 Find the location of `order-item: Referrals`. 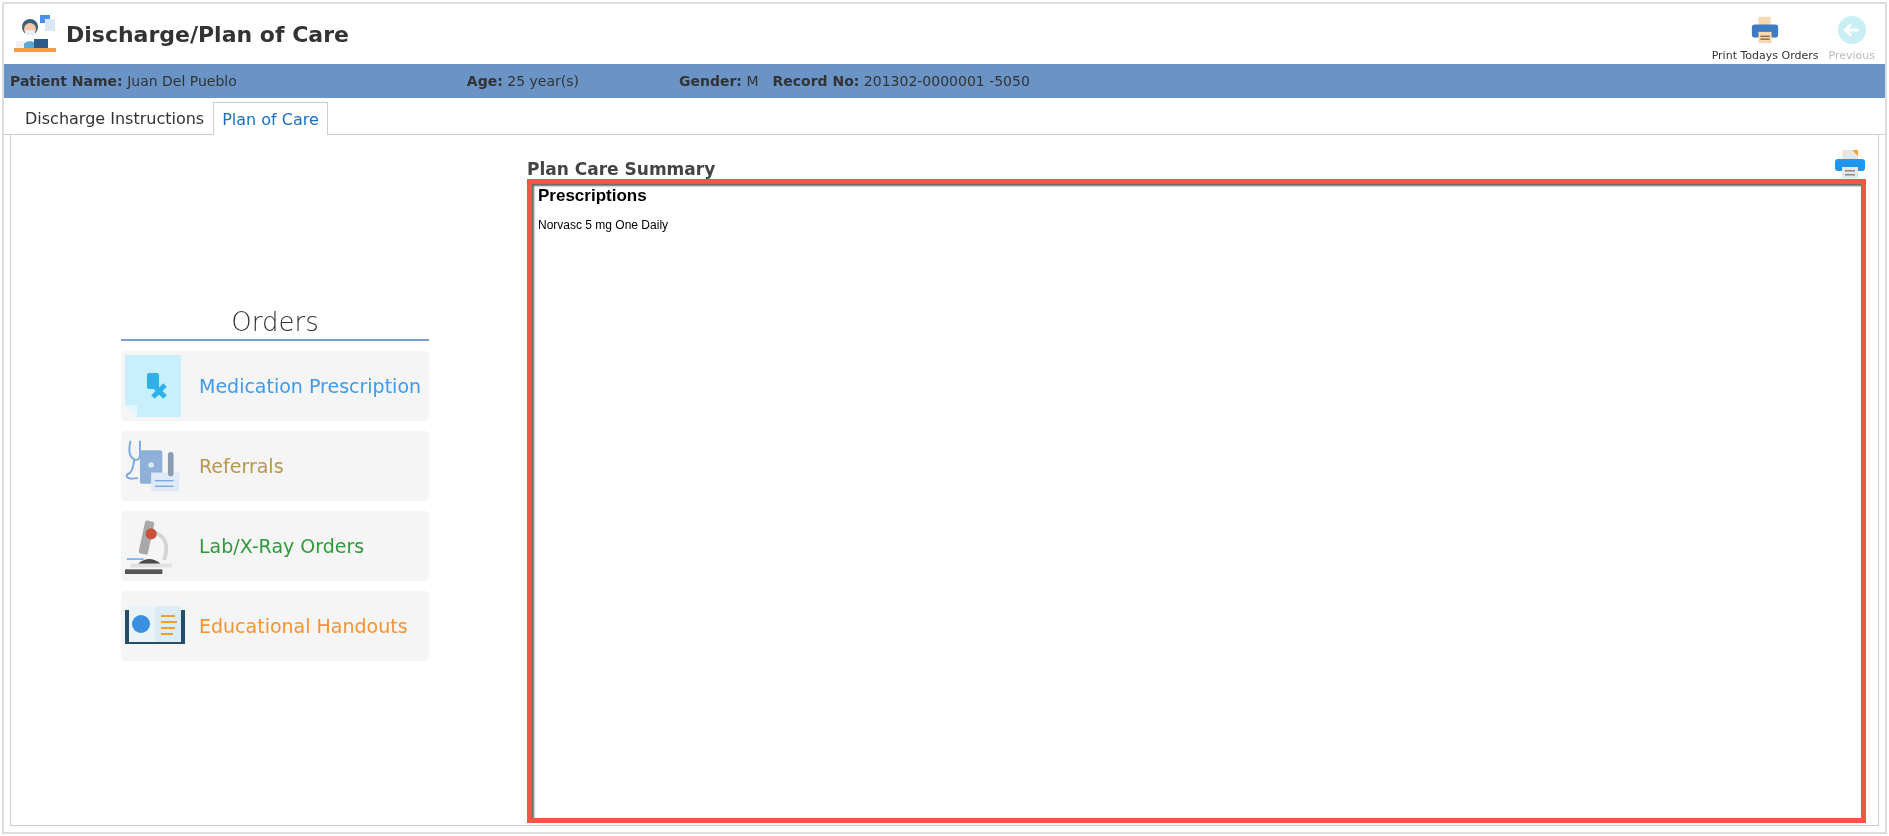

order-item: Referrals is located at coordinates (275, 466).